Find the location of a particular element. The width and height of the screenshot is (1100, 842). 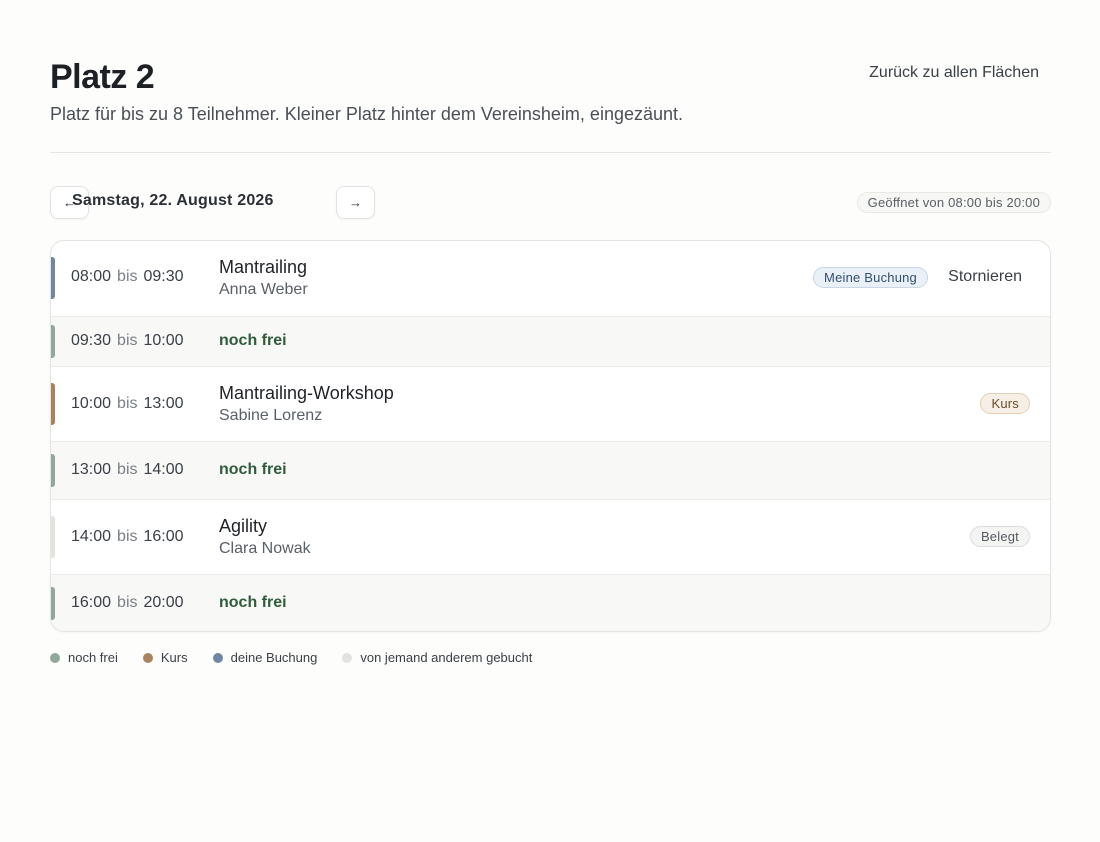

slot-title: Mantrailing-Workshop is located at coordinates (306, 393).